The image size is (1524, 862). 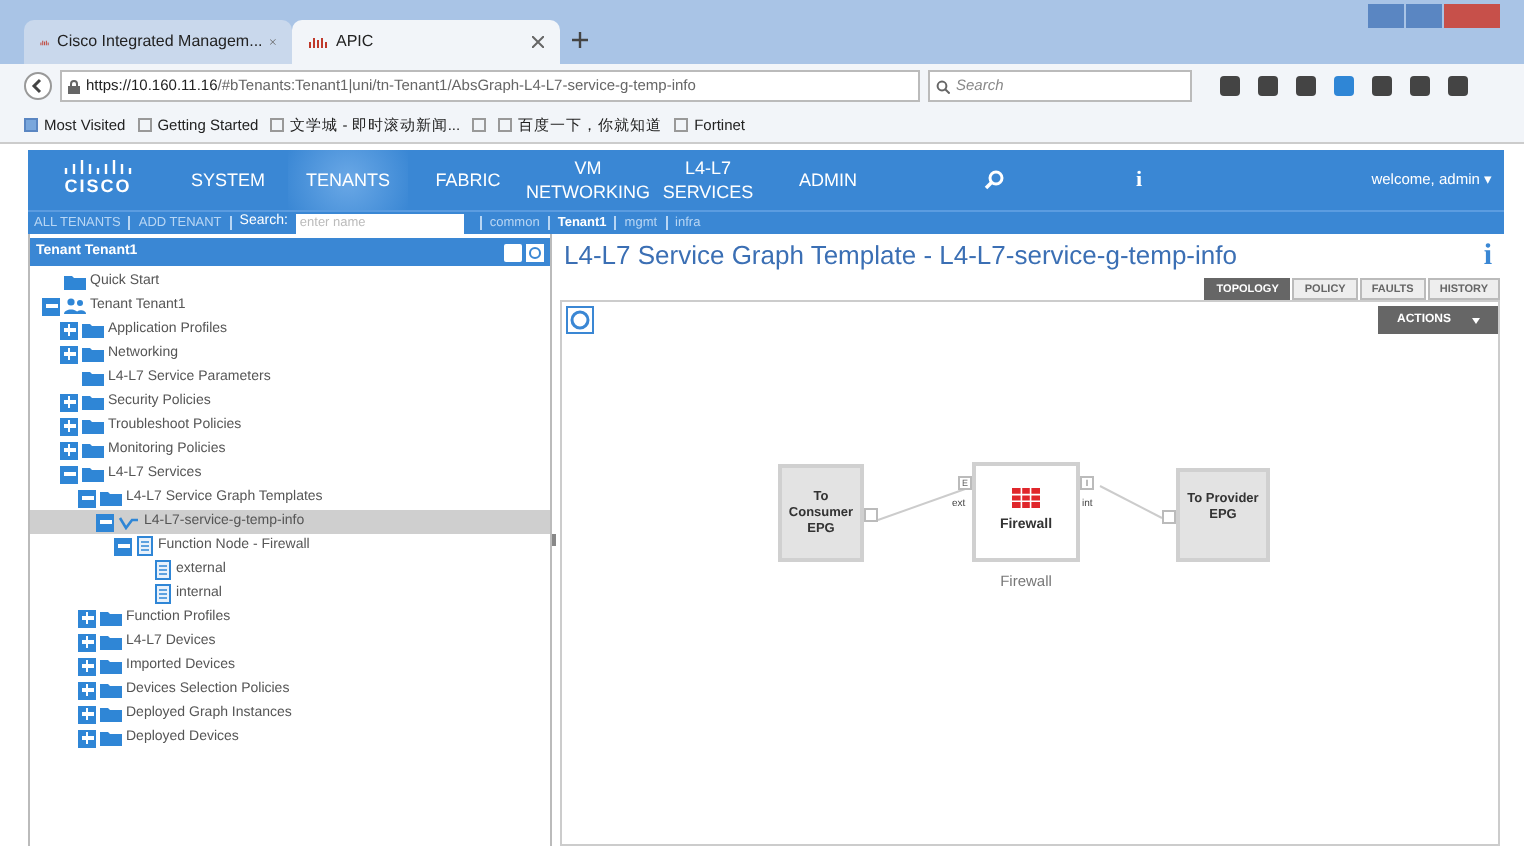 I want to click on toolbar-icons, so click(x=1344, y=86).